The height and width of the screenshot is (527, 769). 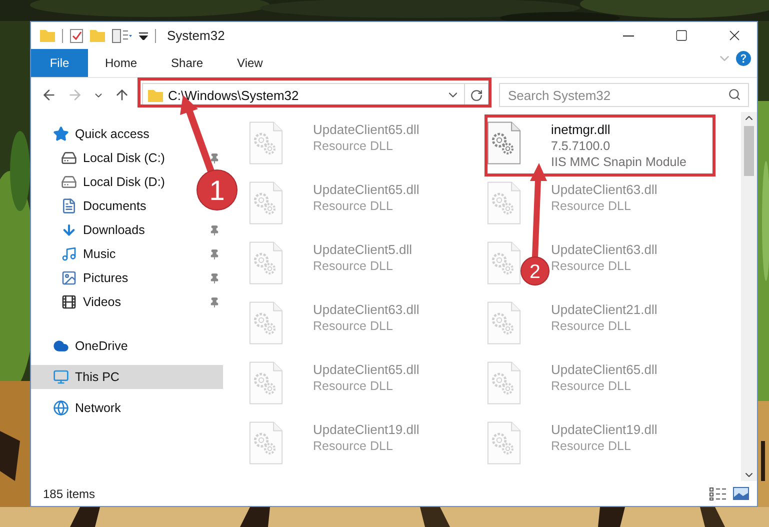 What do you see at coordinates (127, 302) in the screenshot?
I see `nav-item: Videos` at bounding box center [127, 302].